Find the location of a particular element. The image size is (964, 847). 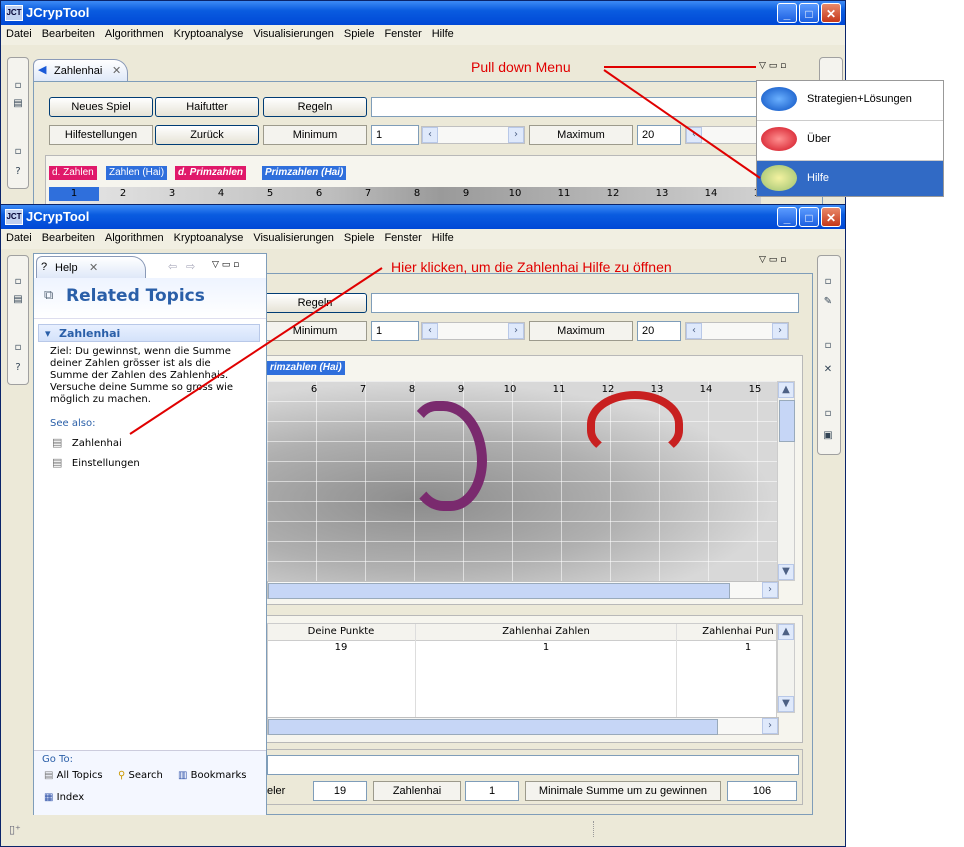

pull-down-arrow-line is located at coordinates (682, 124).